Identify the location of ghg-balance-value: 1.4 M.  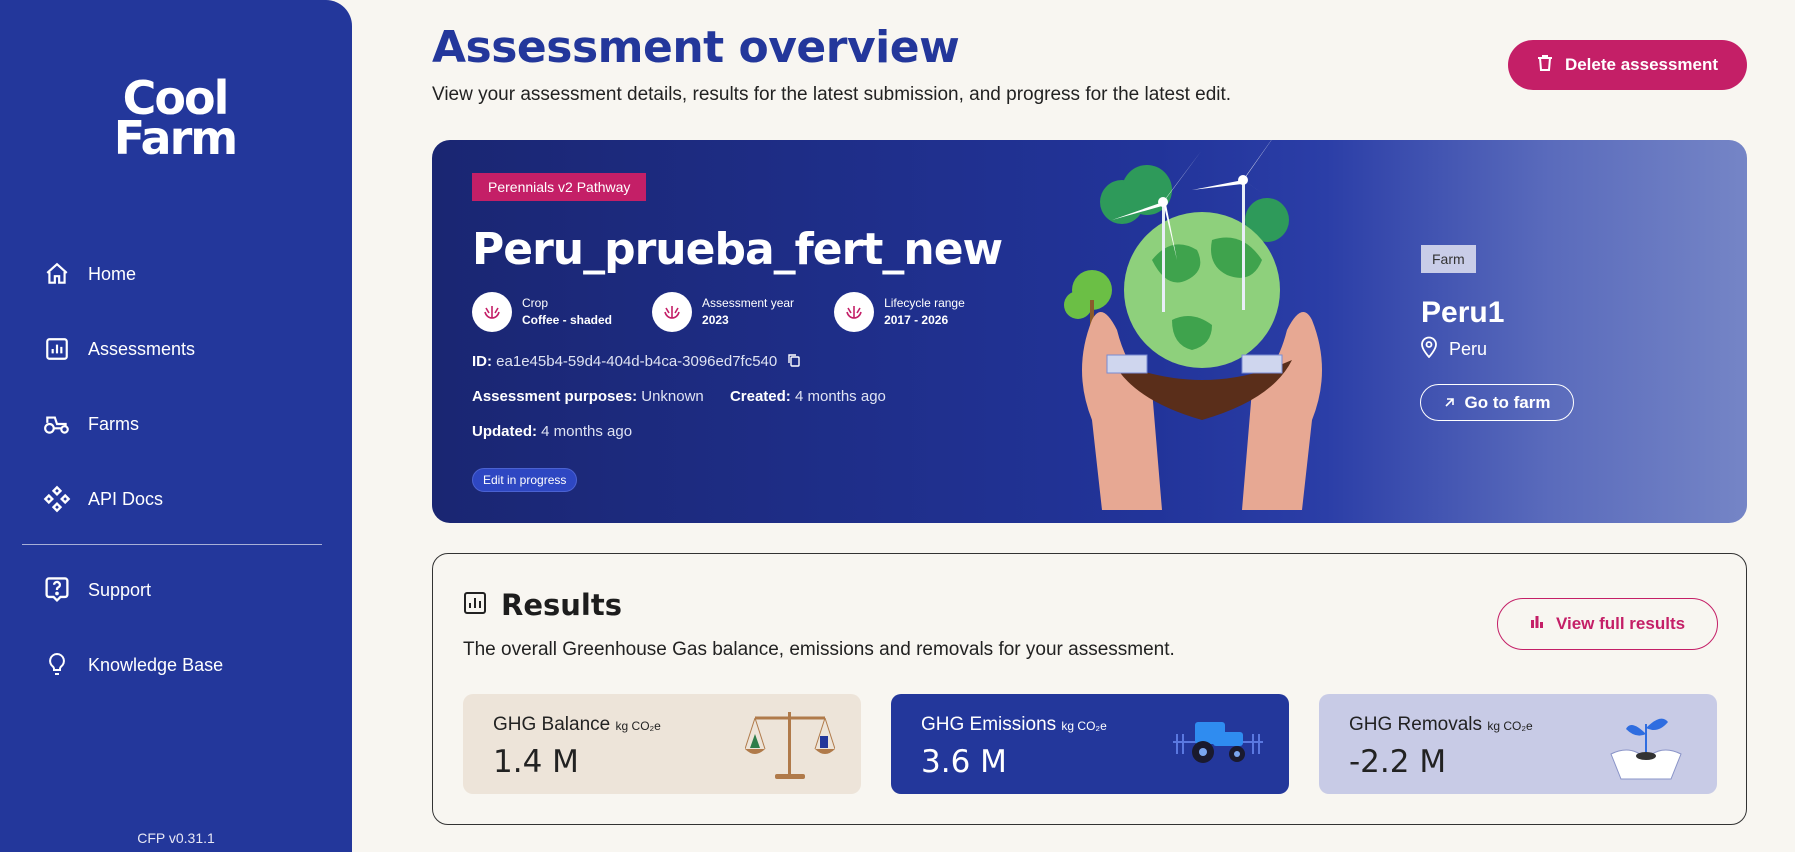
(536, 762).